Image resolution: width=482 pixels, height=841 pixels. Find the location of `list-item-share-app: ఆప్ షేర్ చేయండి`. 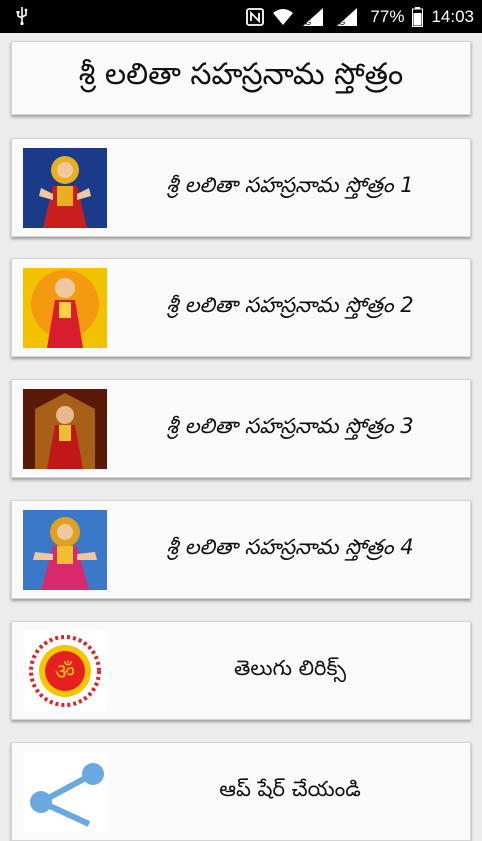

list-item-share-app: ఆప్ షేర్ చేయండి is located at coordinates (241, 791).